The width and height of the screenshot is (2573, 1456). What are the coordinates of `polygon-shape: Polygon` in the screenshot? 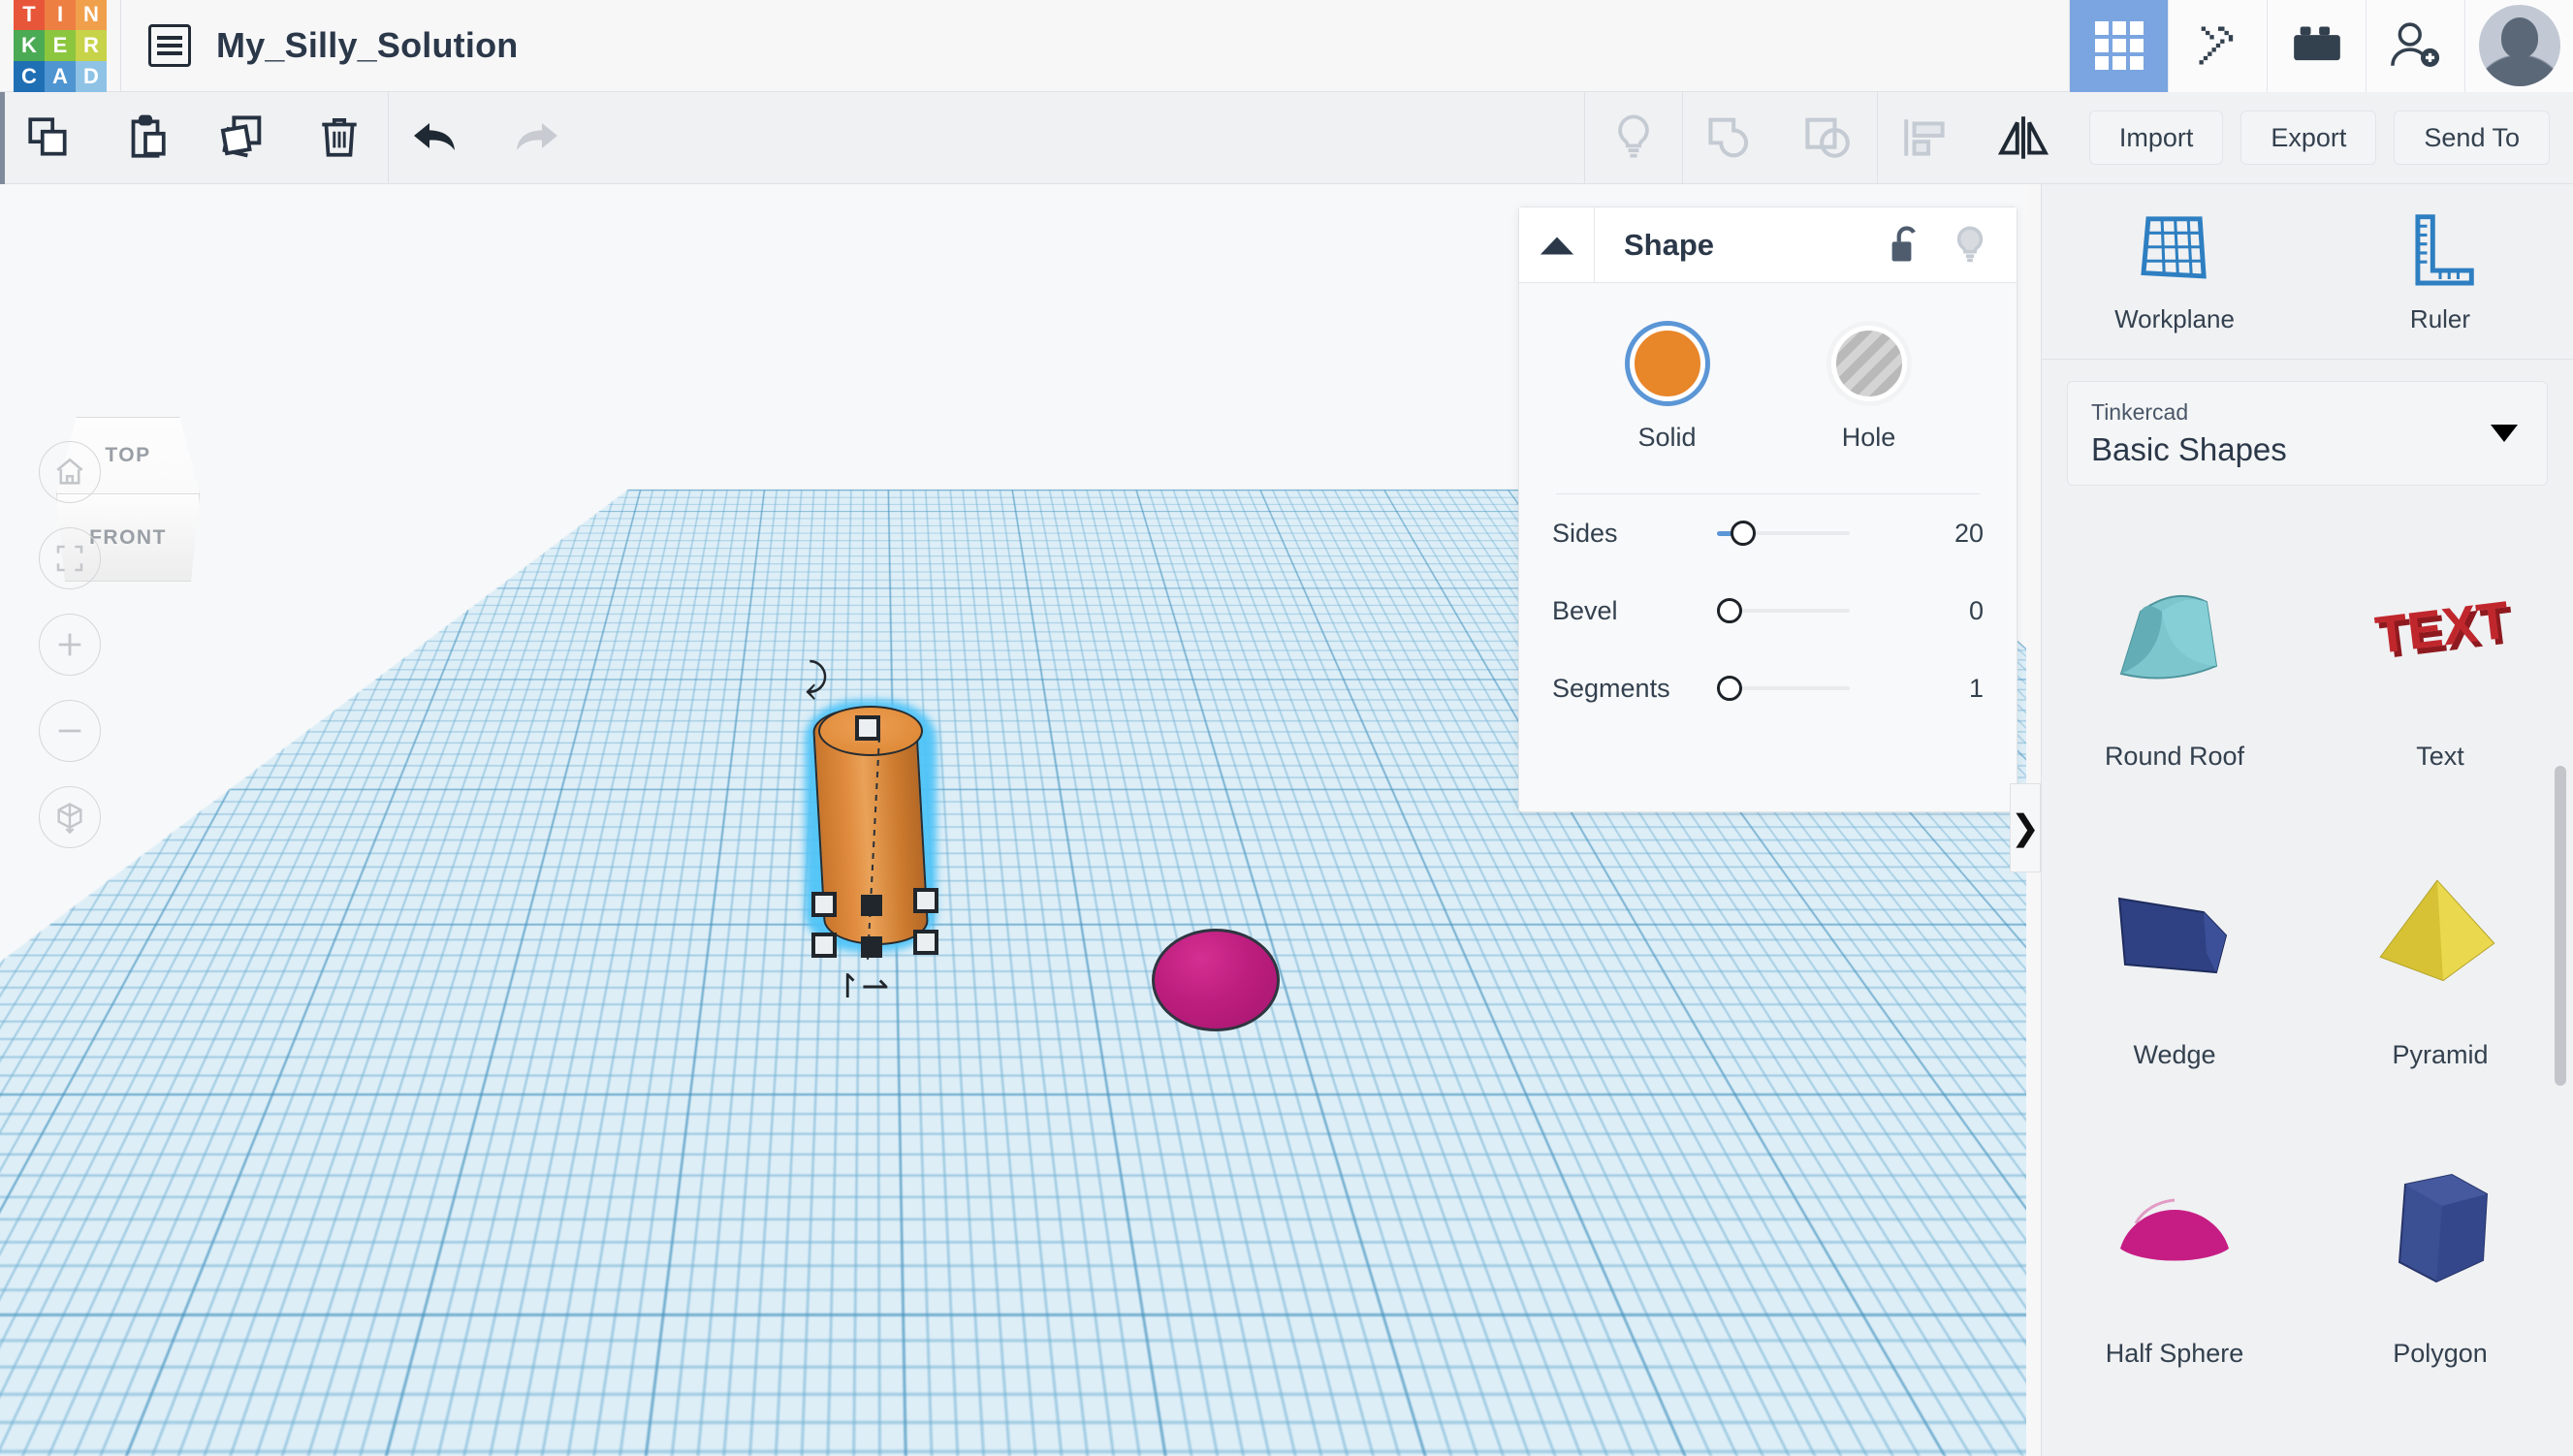 It's located at (2440, 1261).